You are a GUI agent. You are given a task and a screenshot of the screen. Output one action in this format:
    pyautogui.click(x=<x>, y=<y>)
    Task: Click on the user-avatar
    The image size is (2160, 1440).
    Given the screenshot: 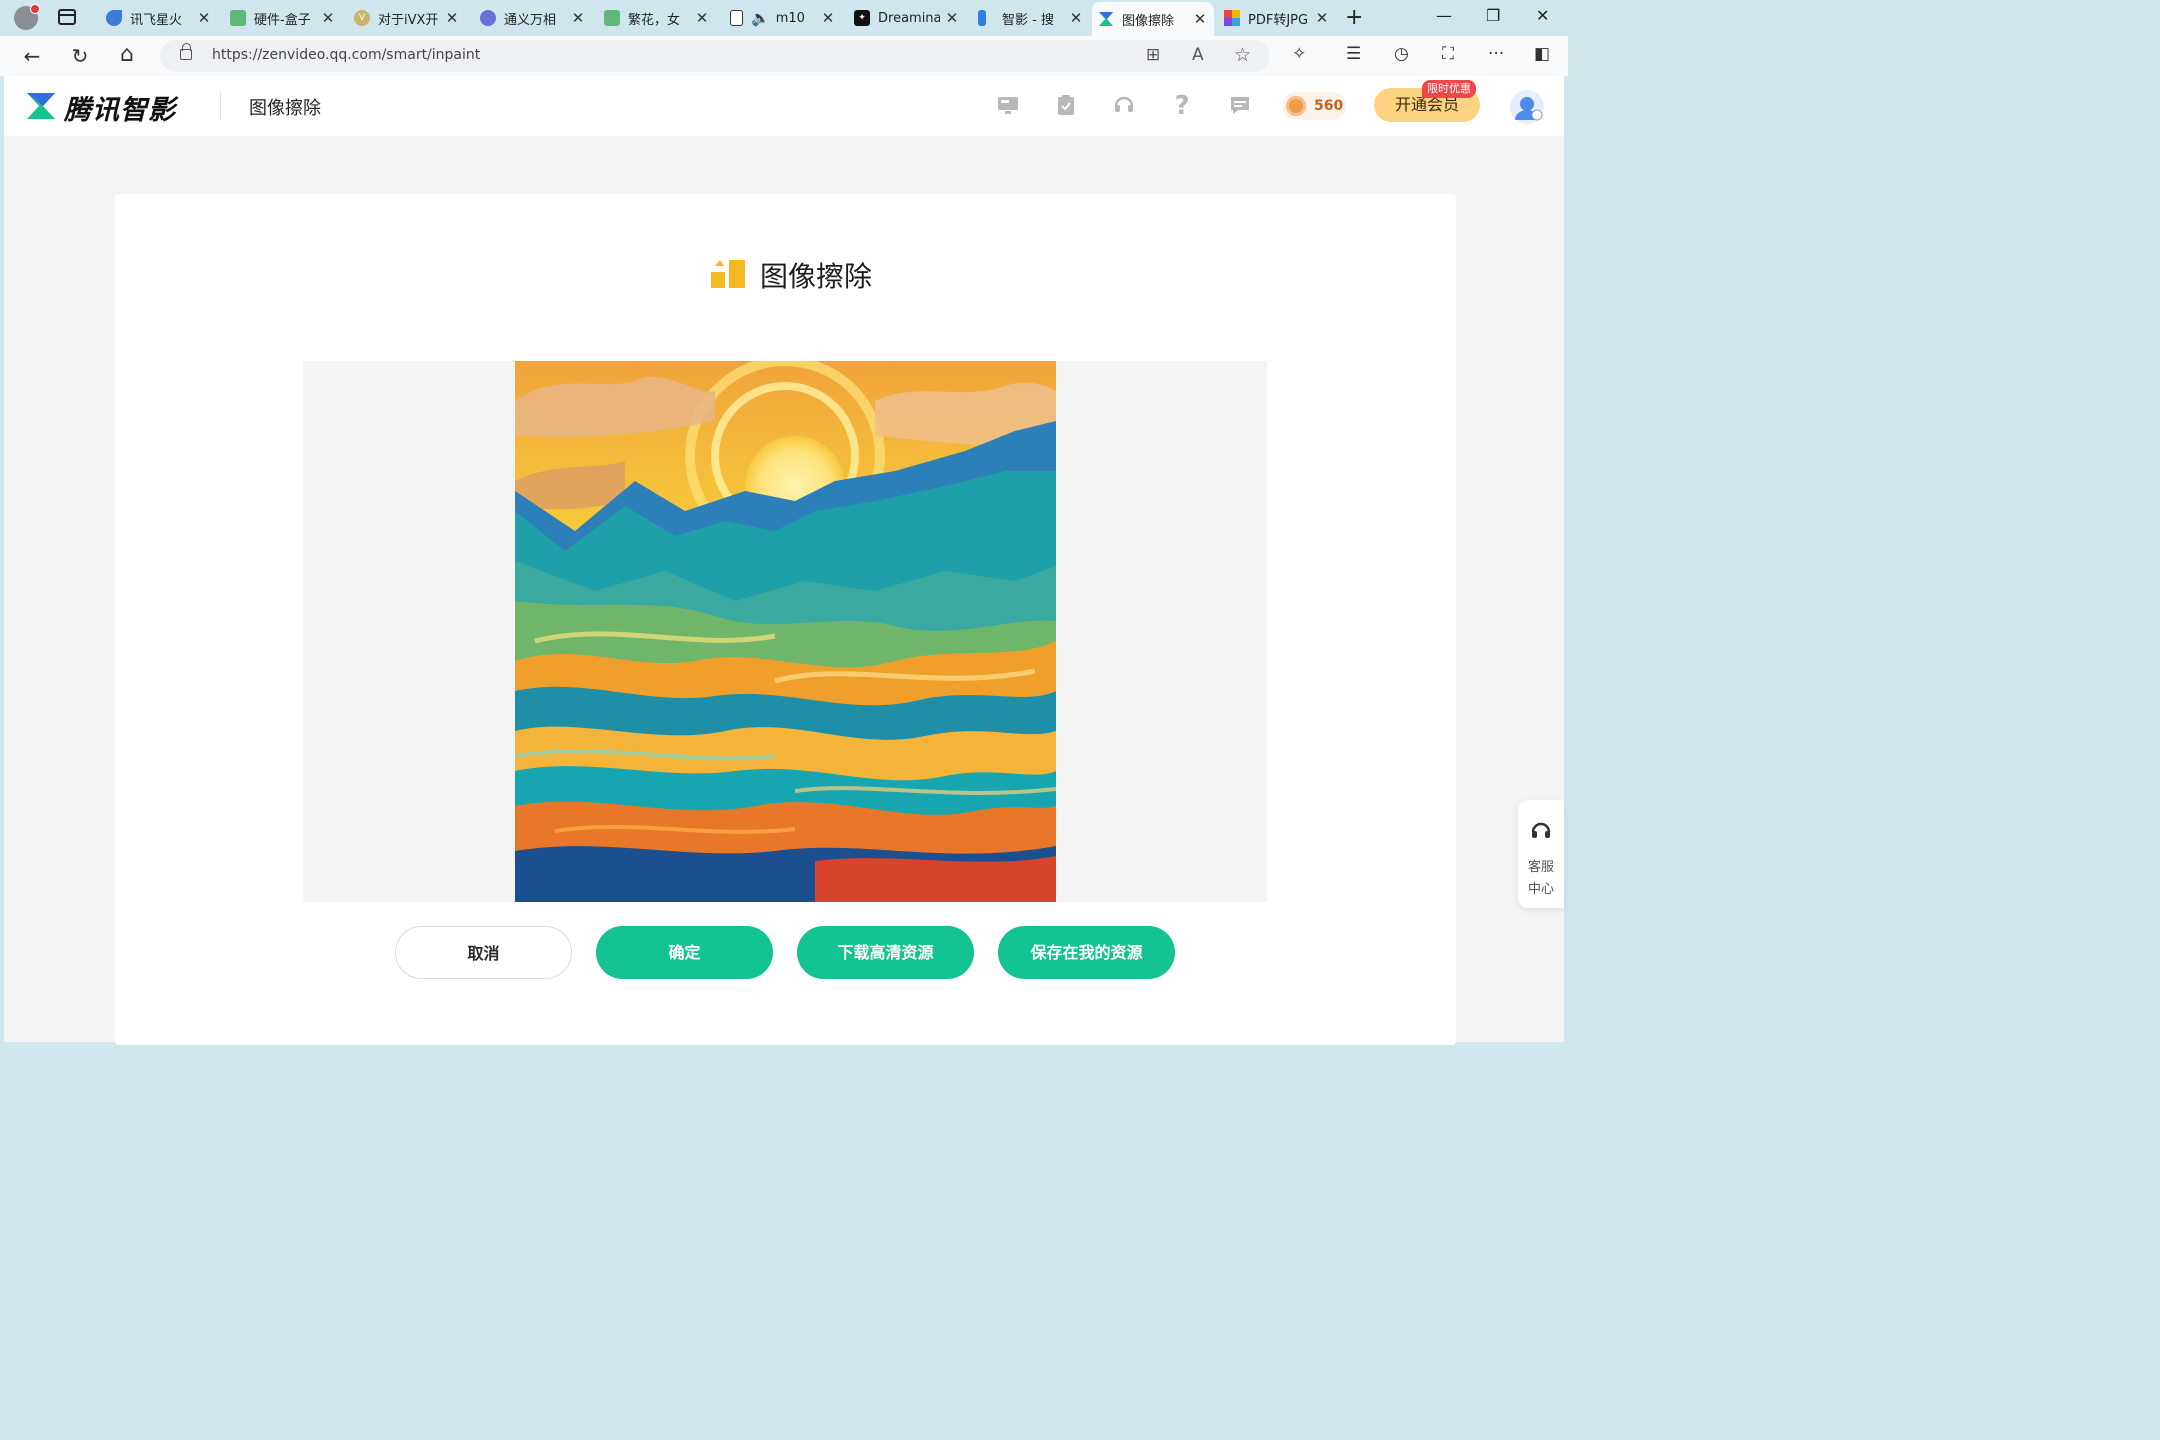 What is the action you would take?
    pyautogui.click(x=1527, y=107)
    